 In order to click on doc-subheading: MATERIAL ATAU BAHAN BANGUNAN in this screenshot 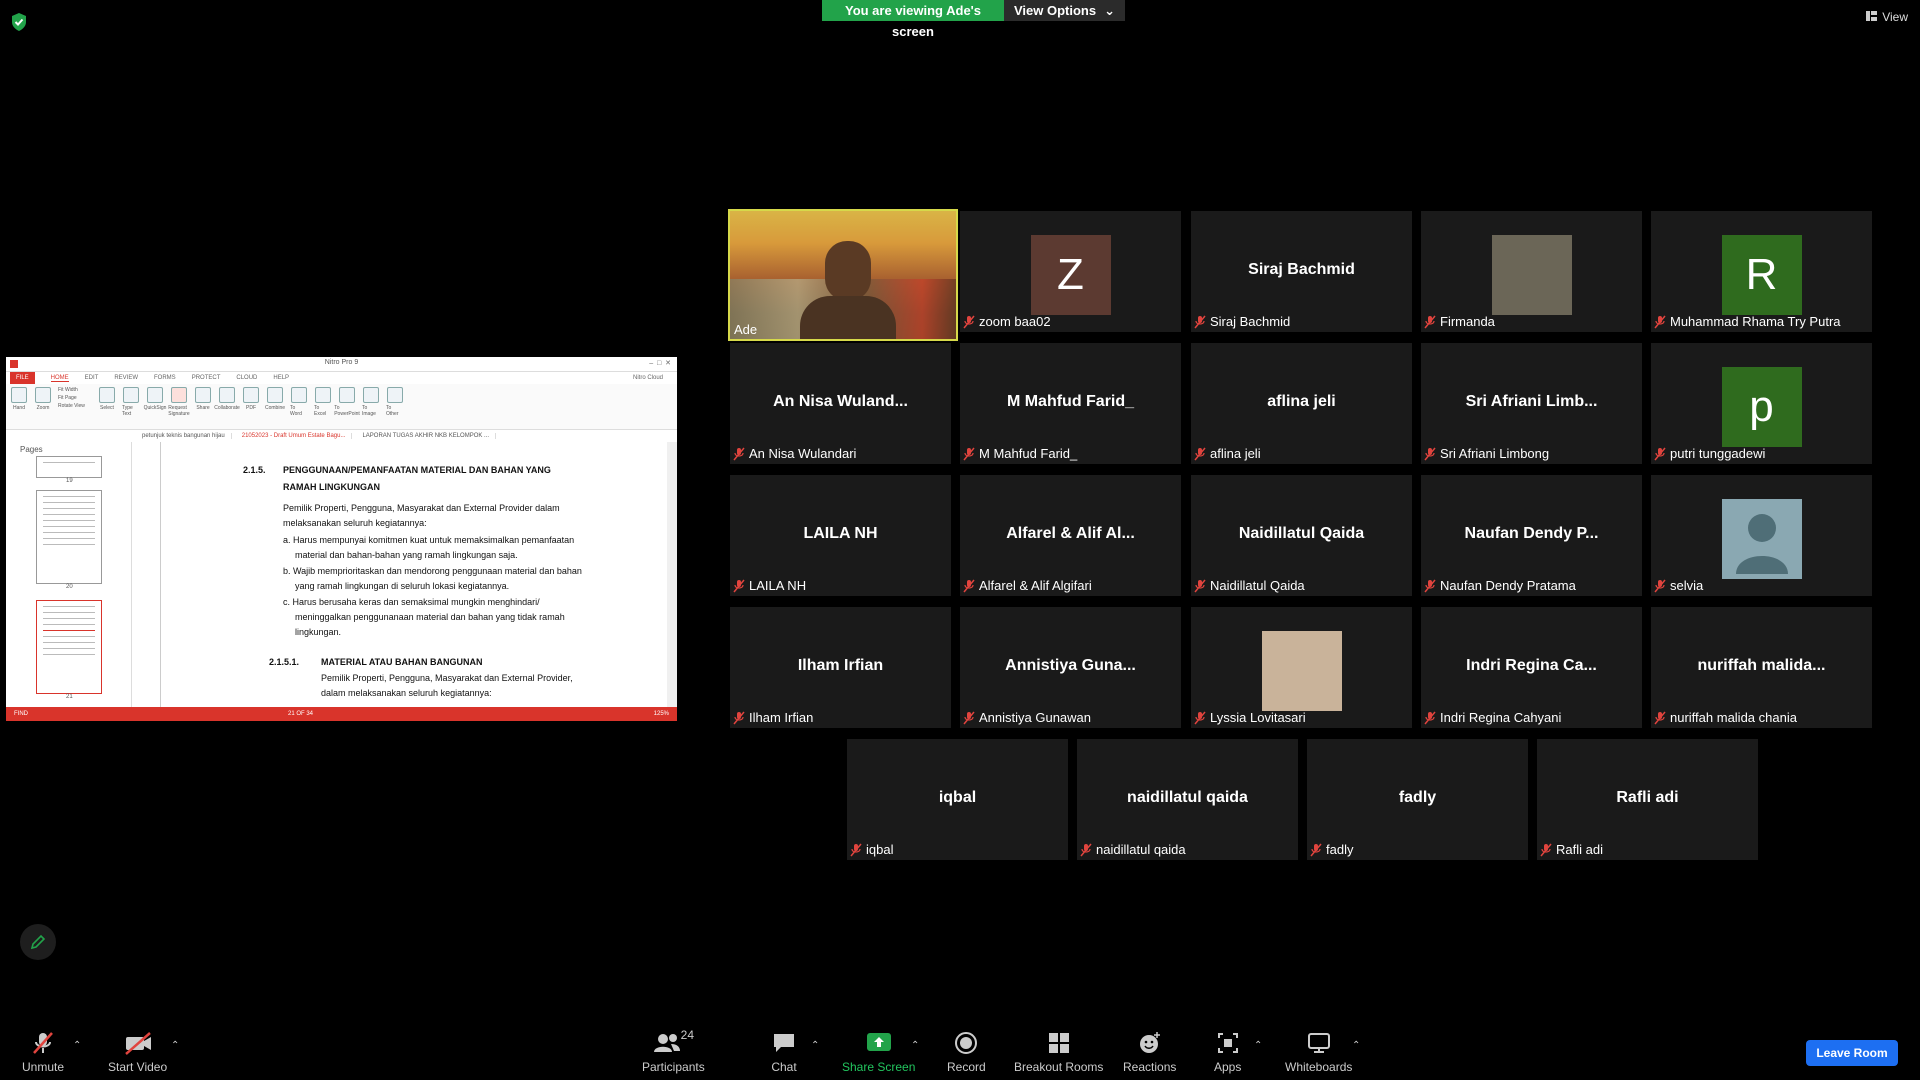, I will do `click(402, 662)`.